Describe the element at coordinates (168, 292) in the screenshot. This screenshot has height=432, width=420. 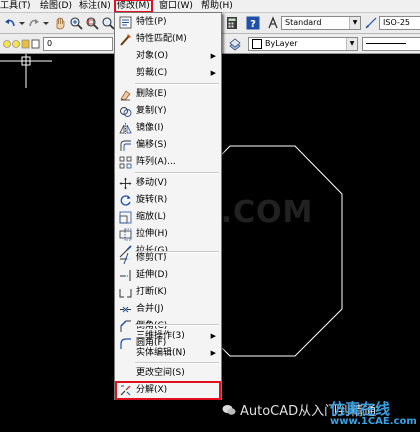
I see `menu-item-break: 打断(K)` at that location.